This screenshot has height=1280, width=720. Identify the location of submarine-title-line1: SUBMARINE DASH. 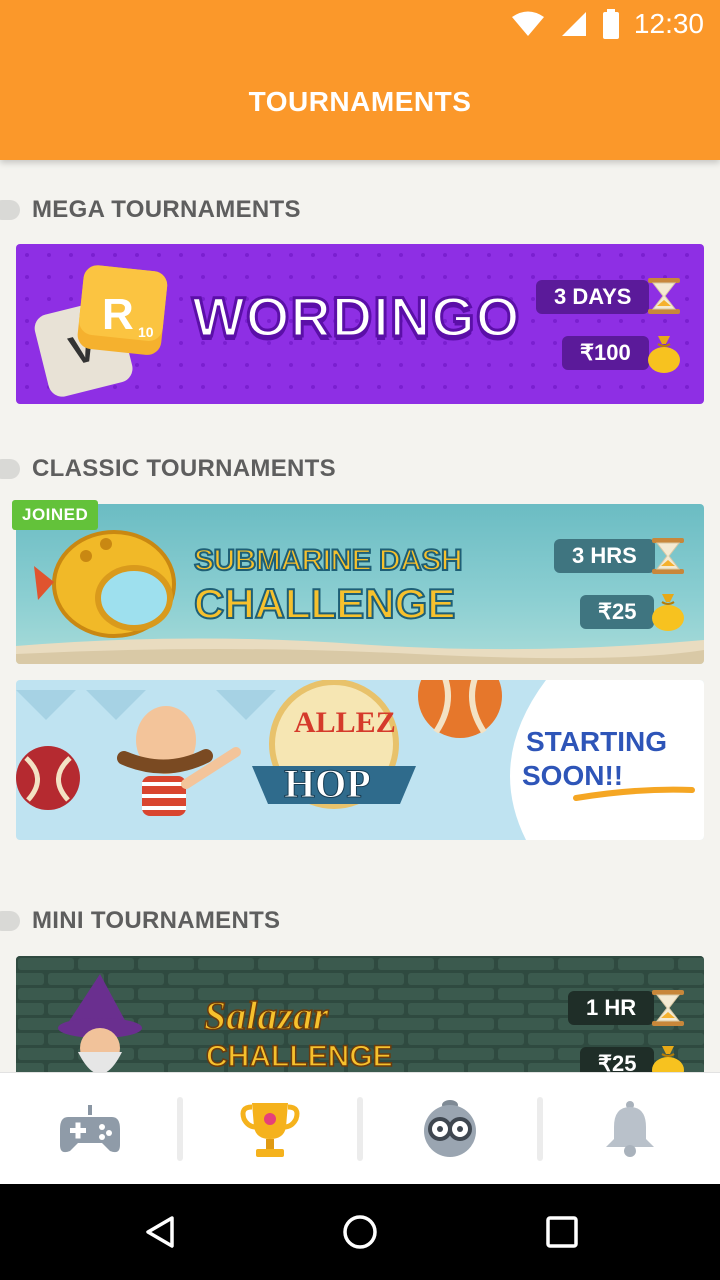
(328, 560).